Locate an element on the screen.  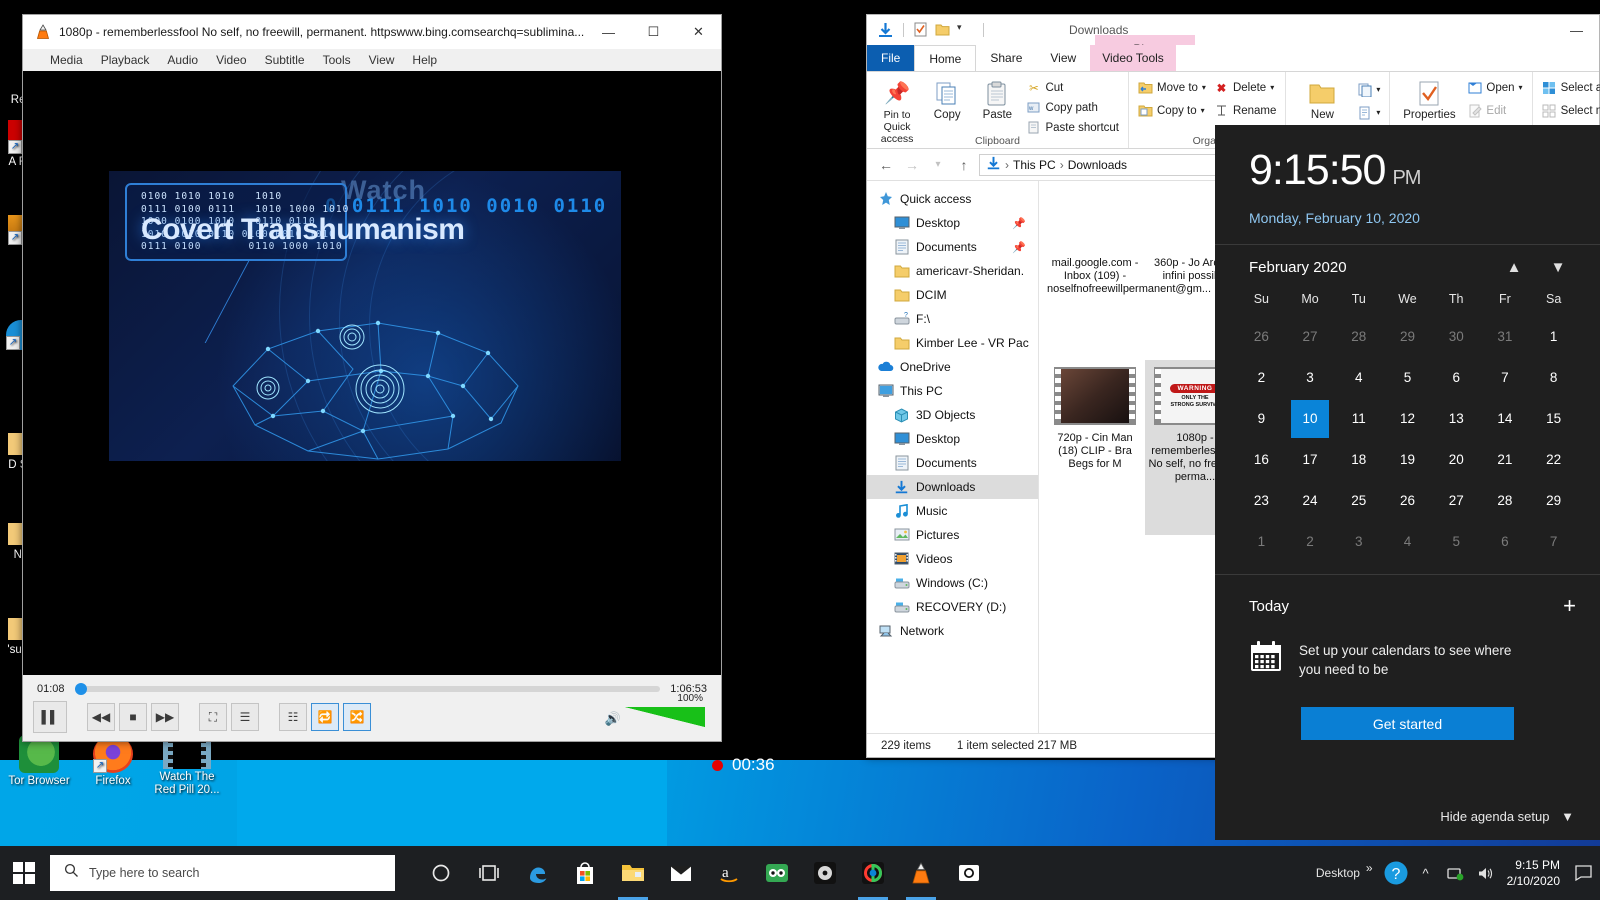
new-folder-button: New is located at coordinates (1322, 98).